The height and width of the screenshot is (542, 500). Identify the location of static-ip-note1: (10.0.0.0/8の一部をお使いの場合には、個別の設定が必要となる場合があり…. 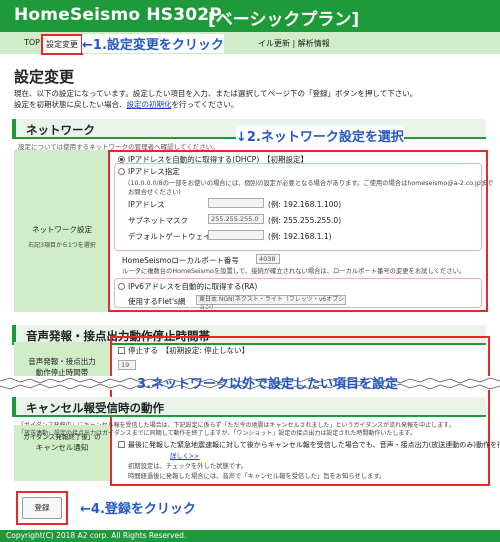
(311, 183).